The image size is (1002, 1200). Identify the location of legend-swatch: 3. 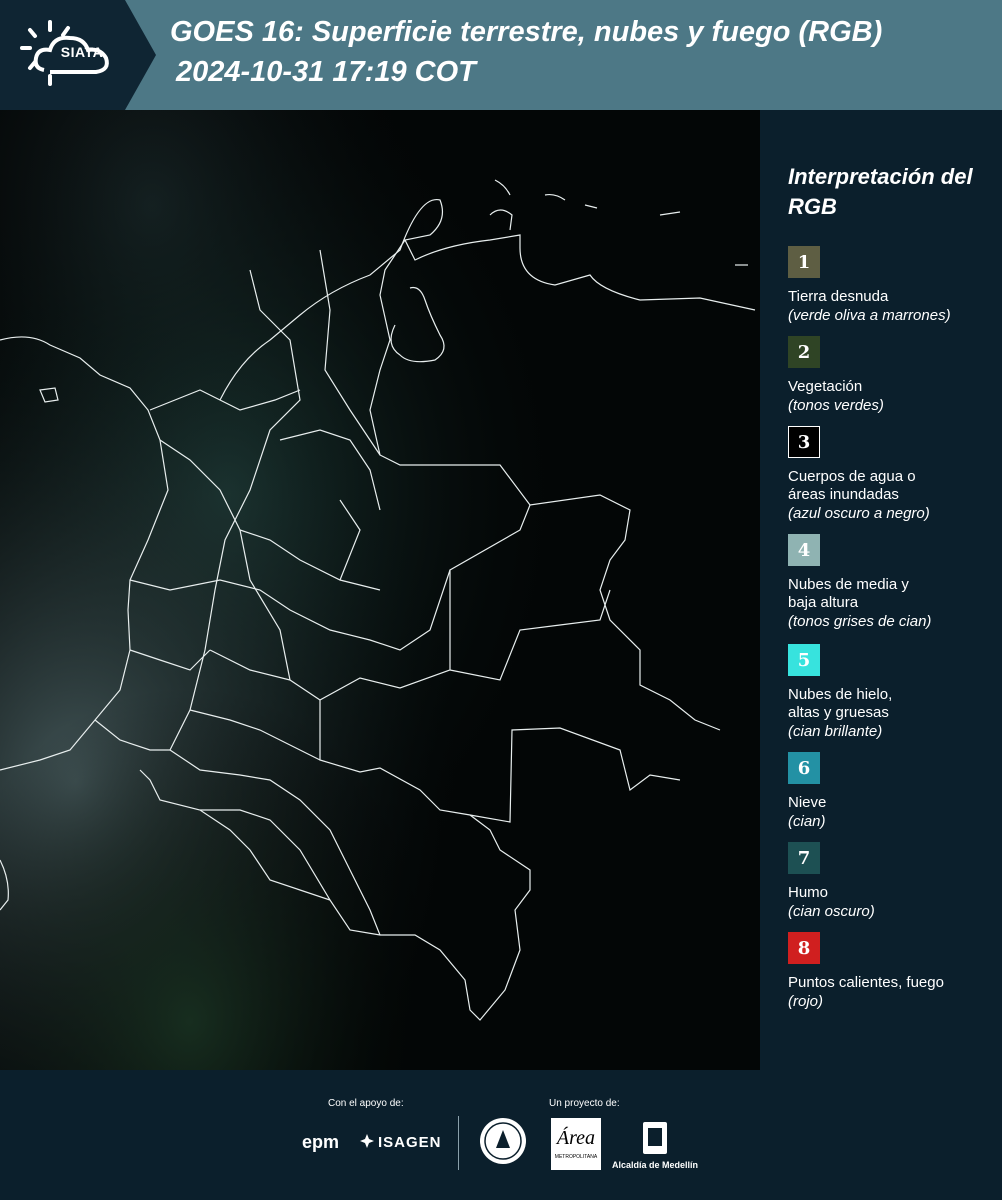
(804, 442).